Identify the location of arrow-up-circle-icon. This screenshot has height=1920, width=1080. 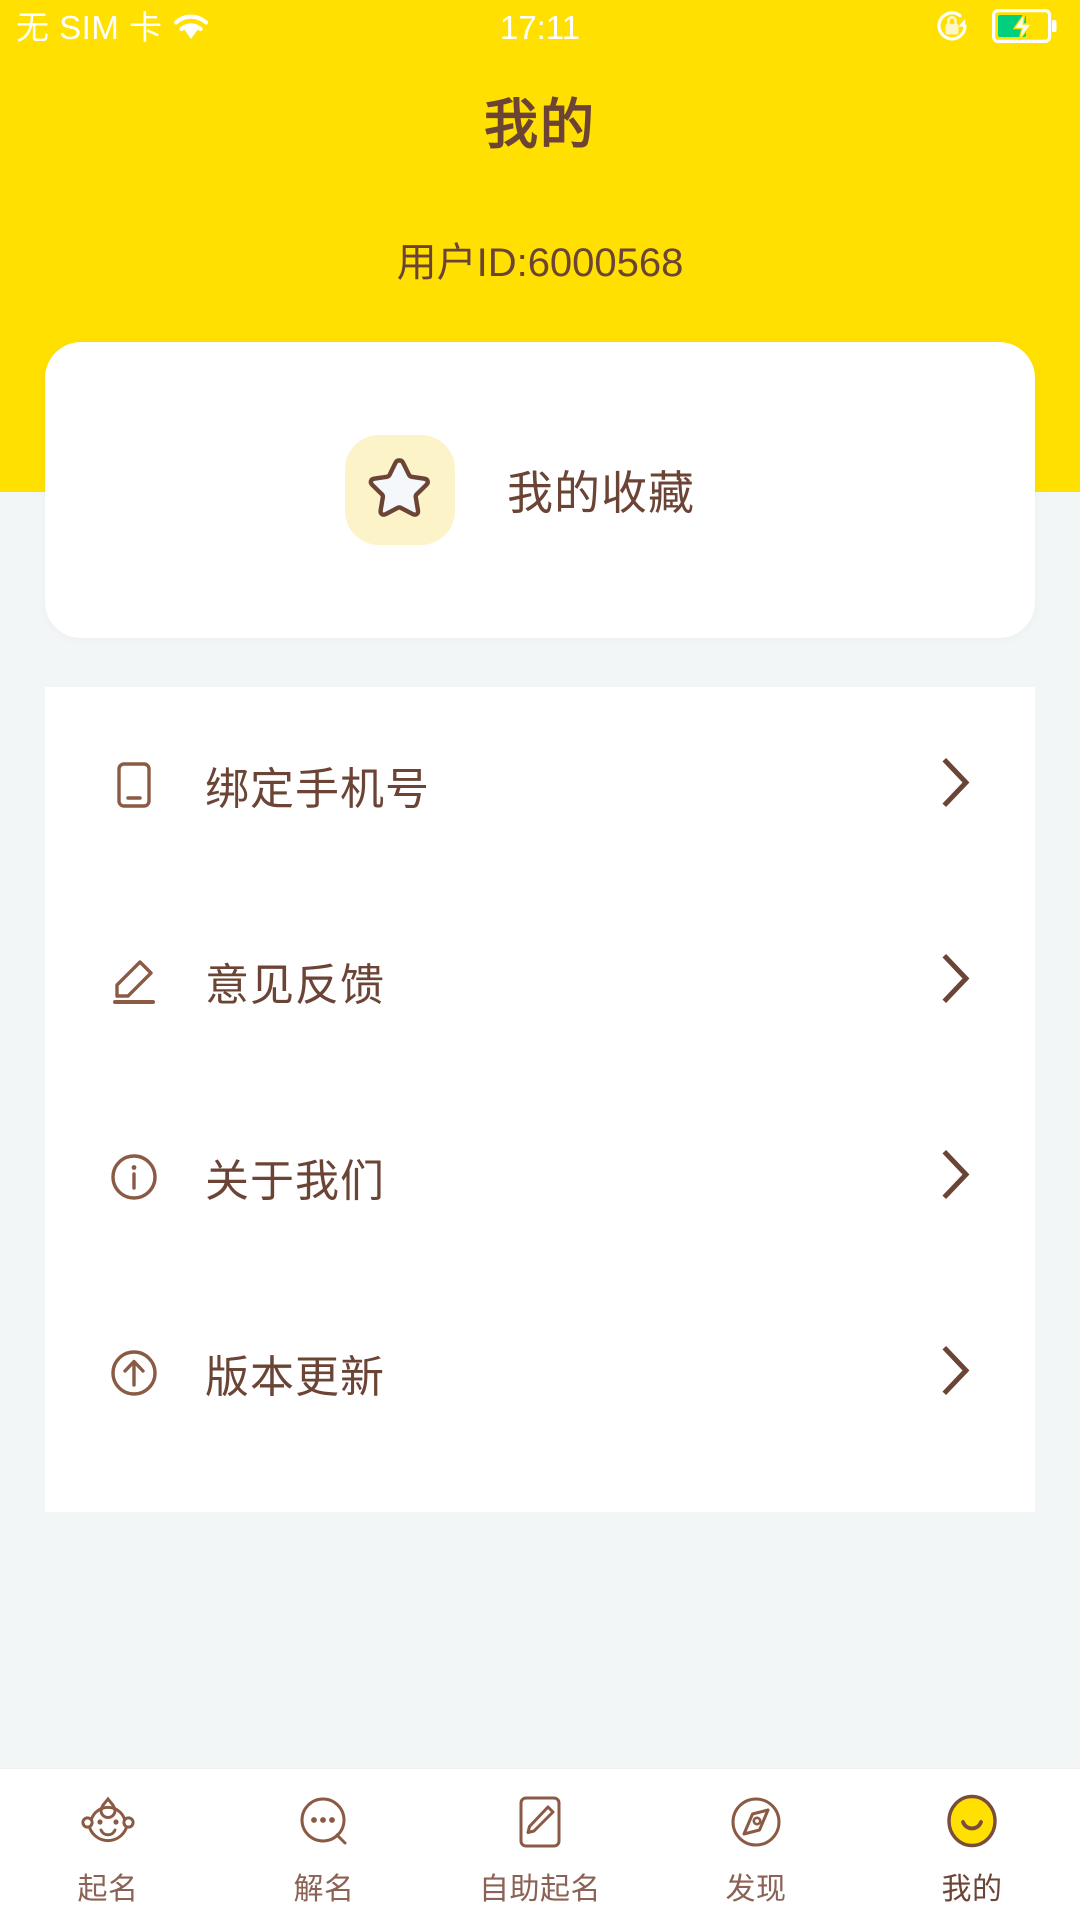
(134, 1373).